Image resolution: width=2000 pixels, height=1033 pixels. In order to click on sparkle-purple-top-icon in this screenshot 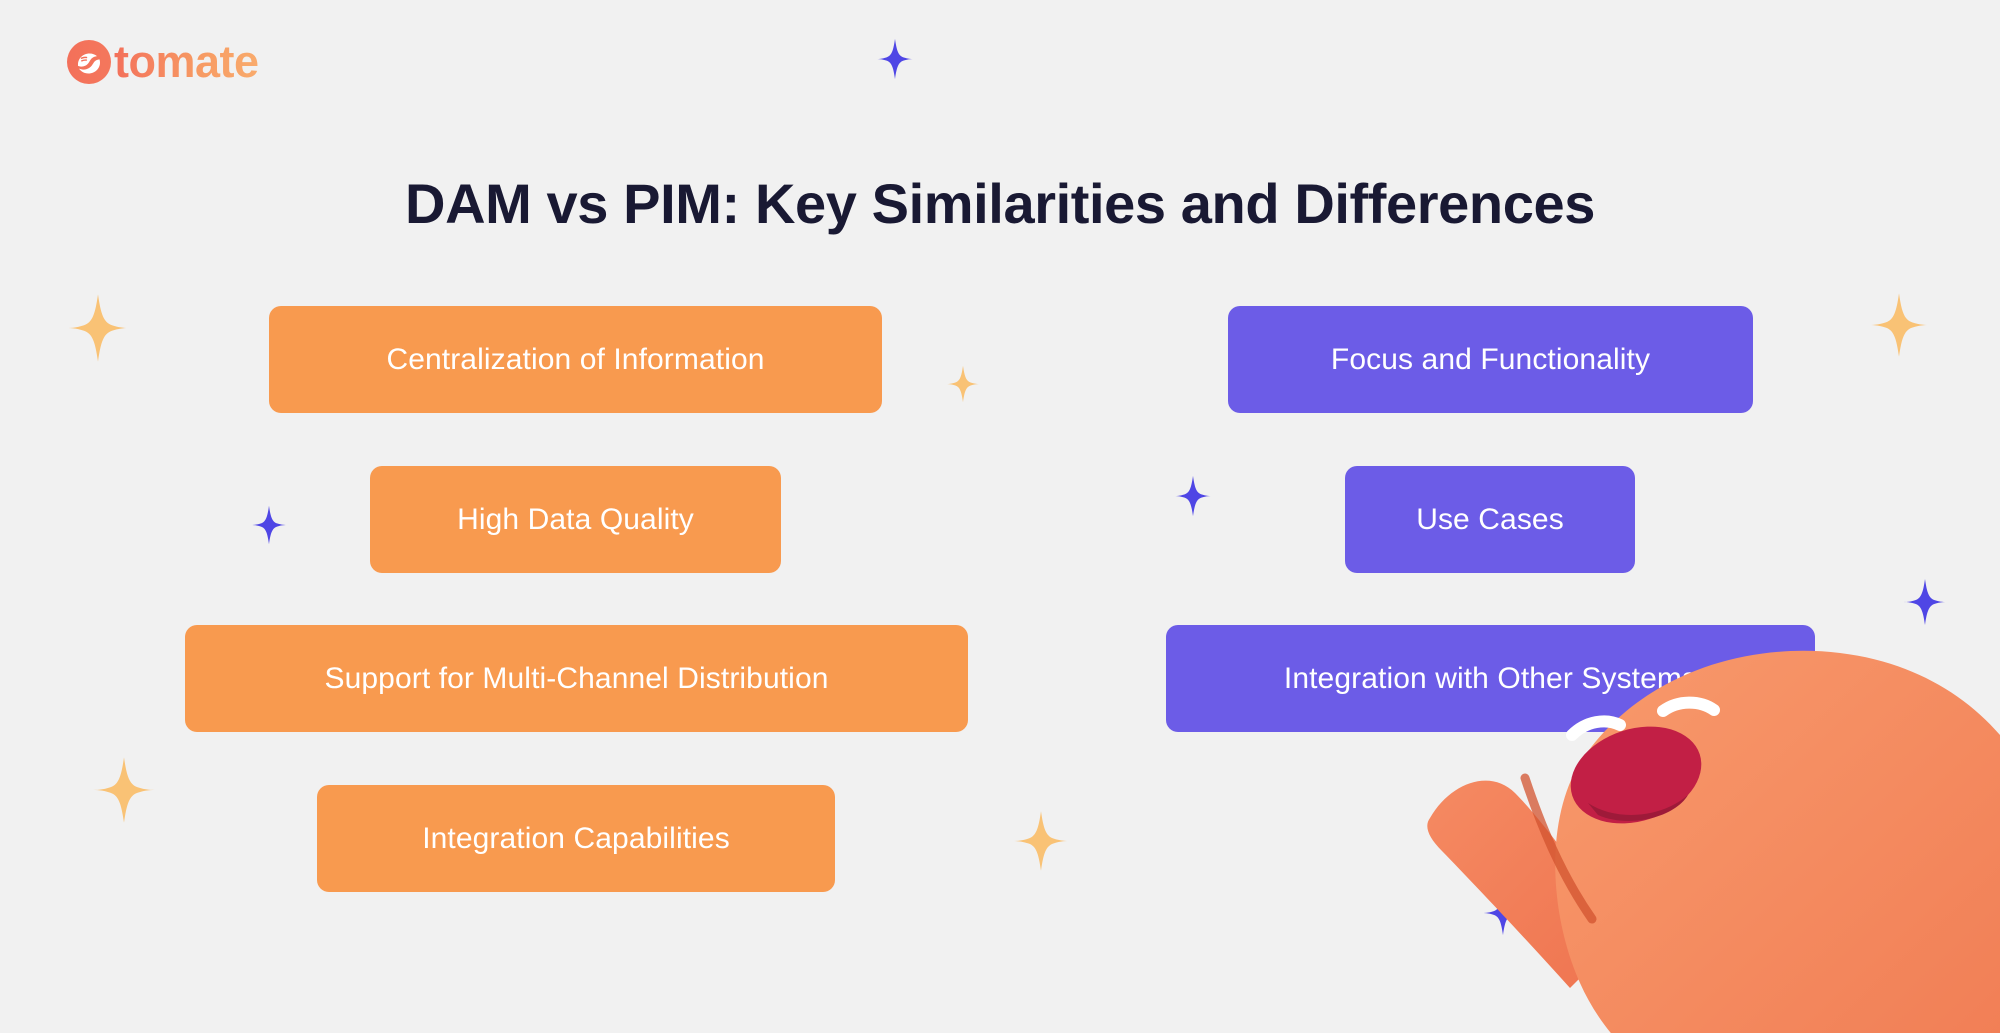, I will do `click(895, 59)`.